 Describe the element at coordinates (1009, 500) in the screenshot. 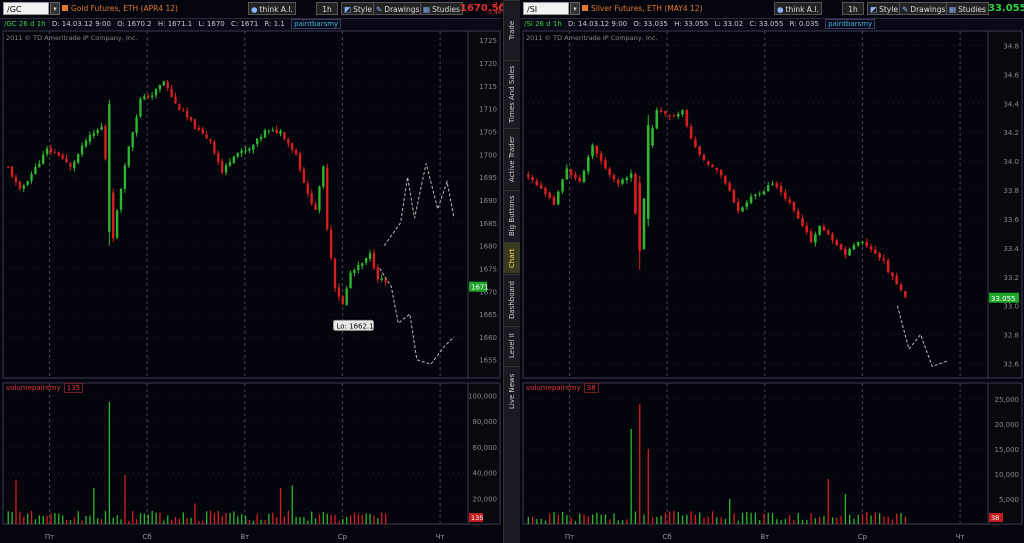

I see `volume-tick-label: 5,000` at that location.